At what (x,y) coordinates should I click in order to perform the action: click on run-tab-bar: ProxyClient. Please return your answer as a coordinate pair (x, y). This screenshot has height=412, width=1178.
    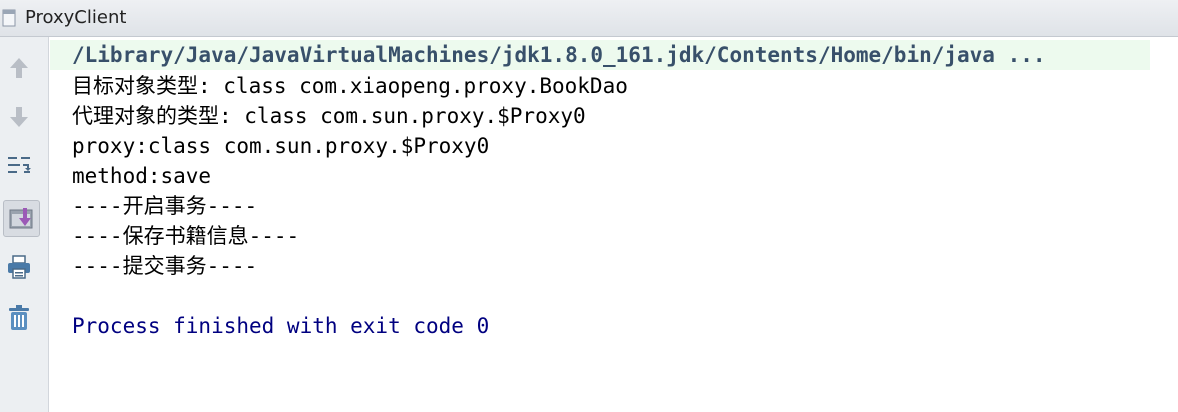
    Looking at the image, I should click on (589, 18).